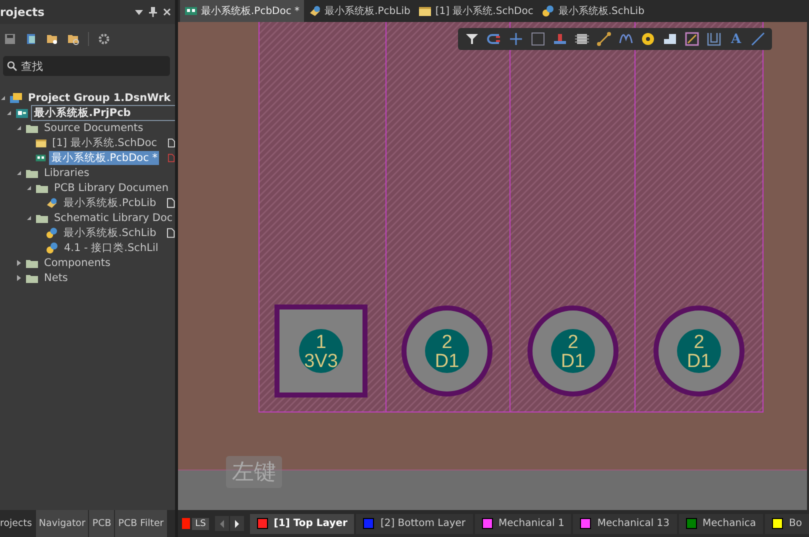 This screenshot has height=537, width=809. I want to click on filter-icon, so click(472, 39).